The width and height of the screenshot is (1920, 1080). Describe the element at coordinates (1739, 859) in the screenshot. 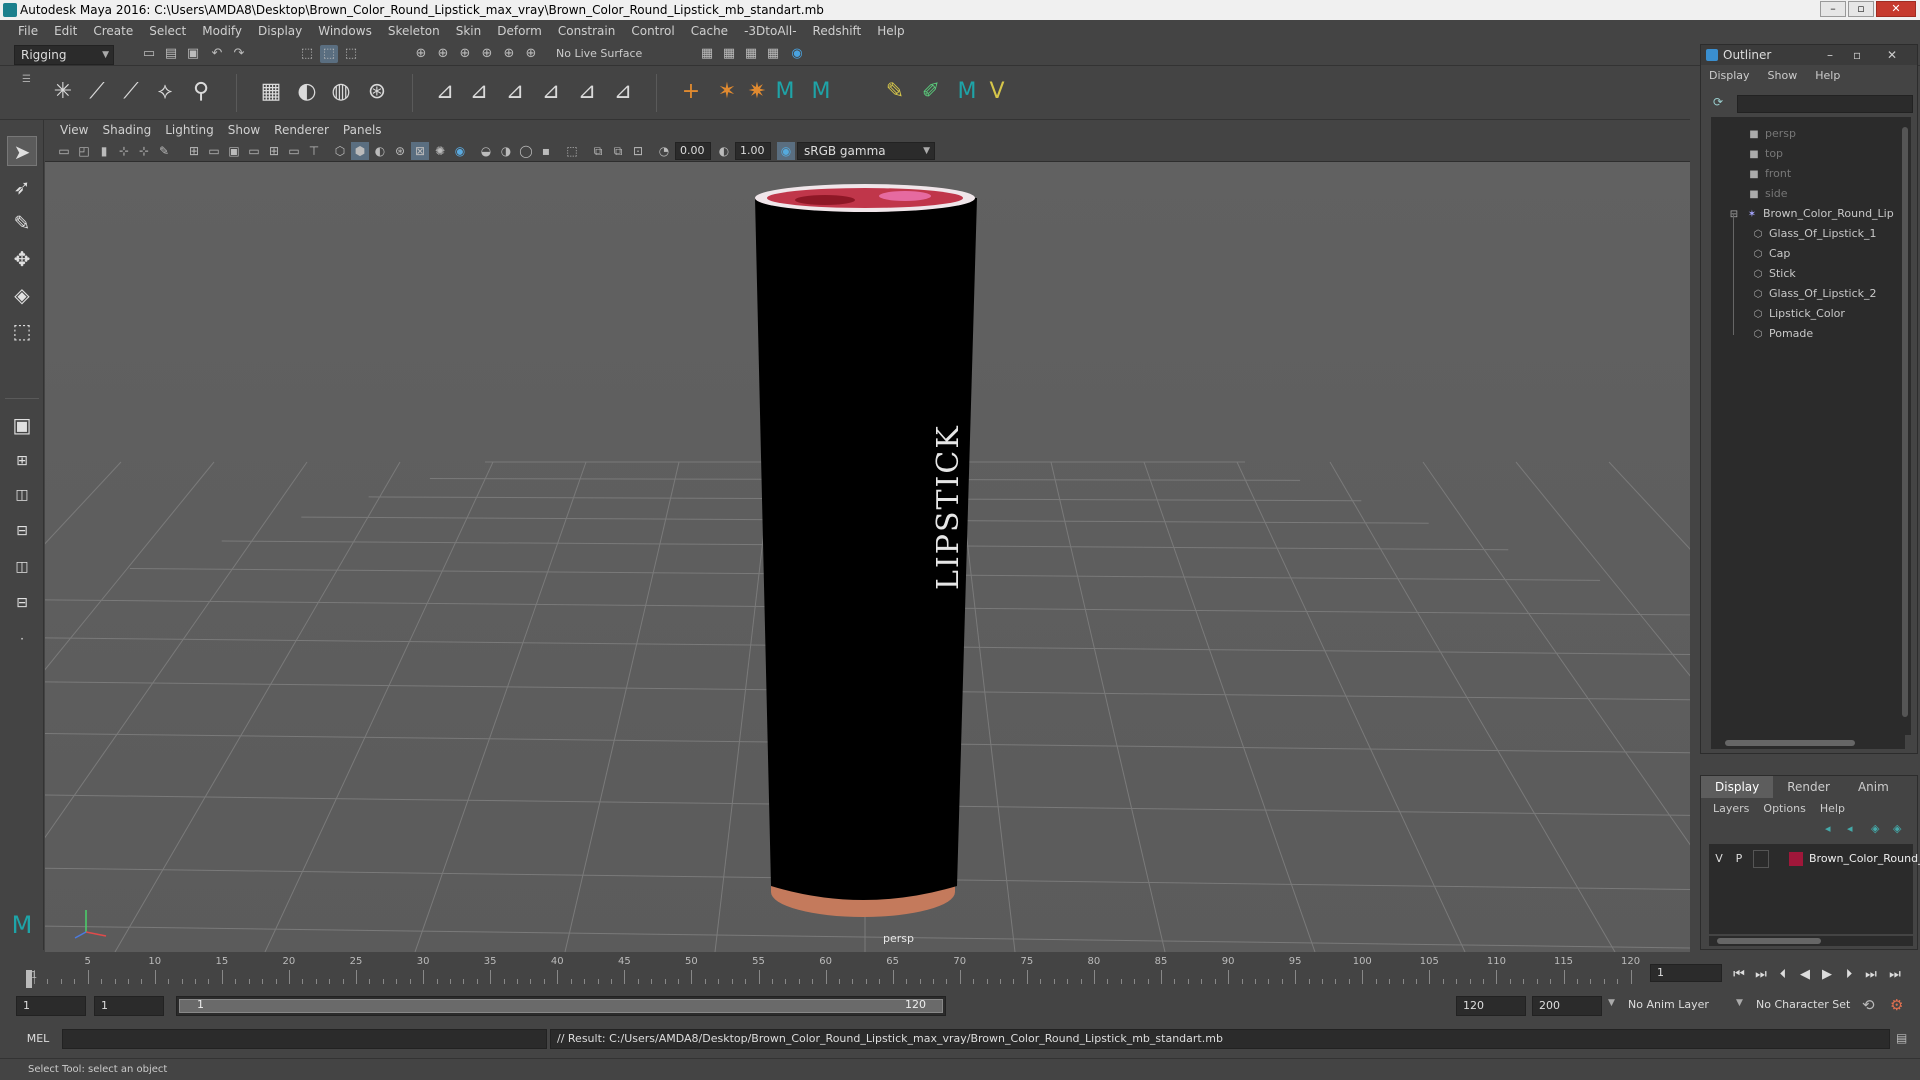

I see `layer-playback-toggle: P` at that location.